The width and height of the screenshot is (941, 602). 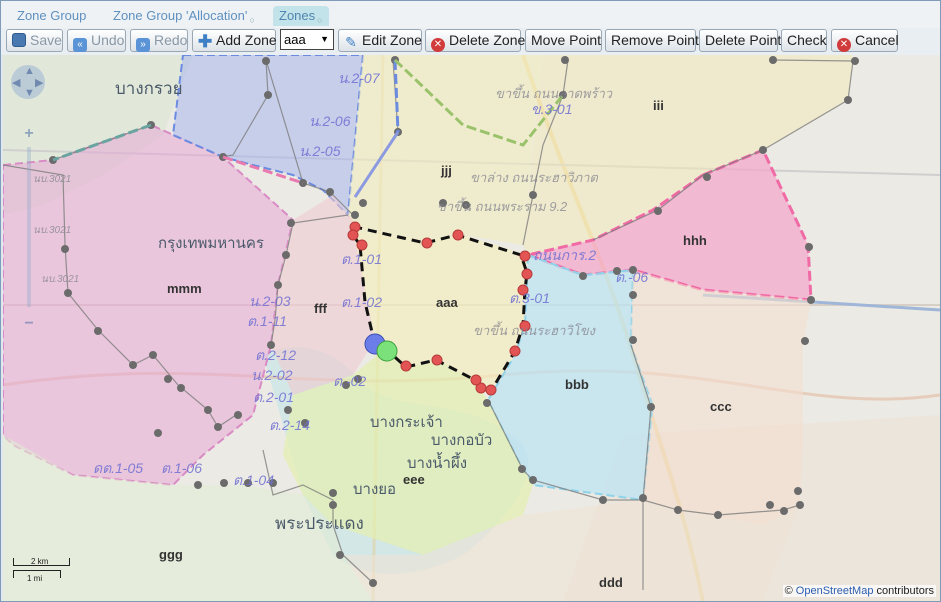 I want to click on place-label: บางกอบัว, so click(x=462, y=440).